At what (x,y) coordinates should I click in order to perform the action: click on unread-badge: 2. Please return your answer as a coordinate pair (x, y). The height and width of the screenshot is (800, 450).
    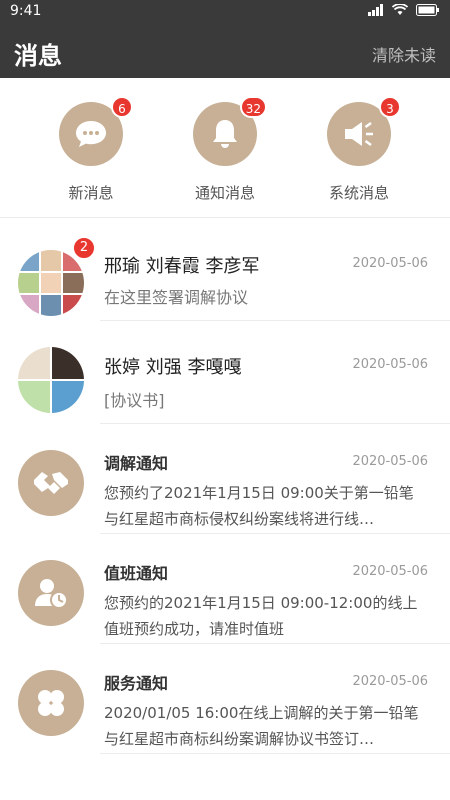
    Looking at the image, I should click on (84, 248).